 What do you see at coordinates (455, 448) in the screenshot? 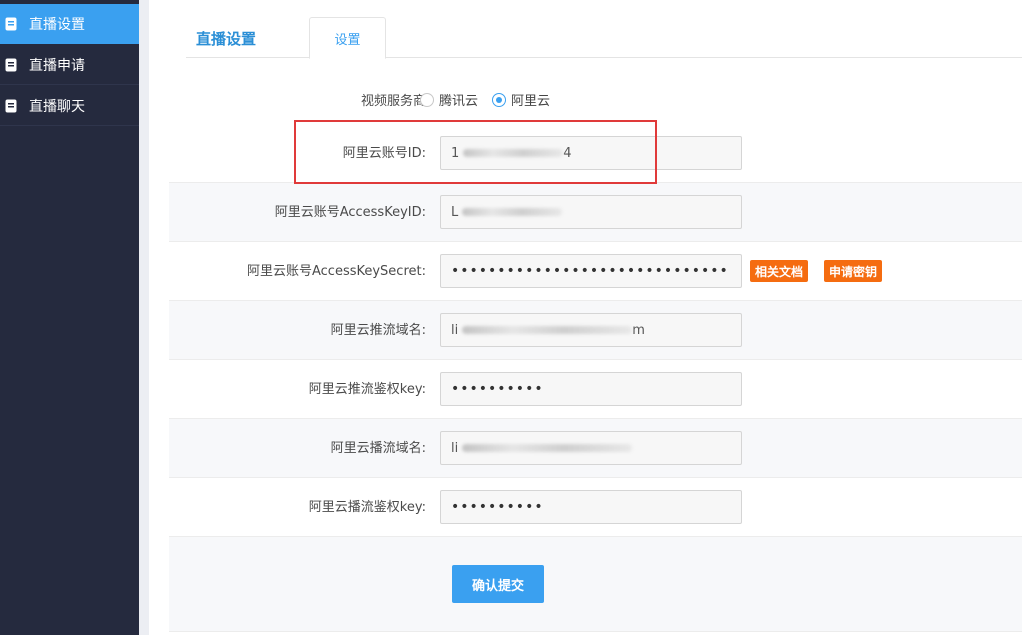
I see `play-domain-value: li` at bounding box center [455, 448].